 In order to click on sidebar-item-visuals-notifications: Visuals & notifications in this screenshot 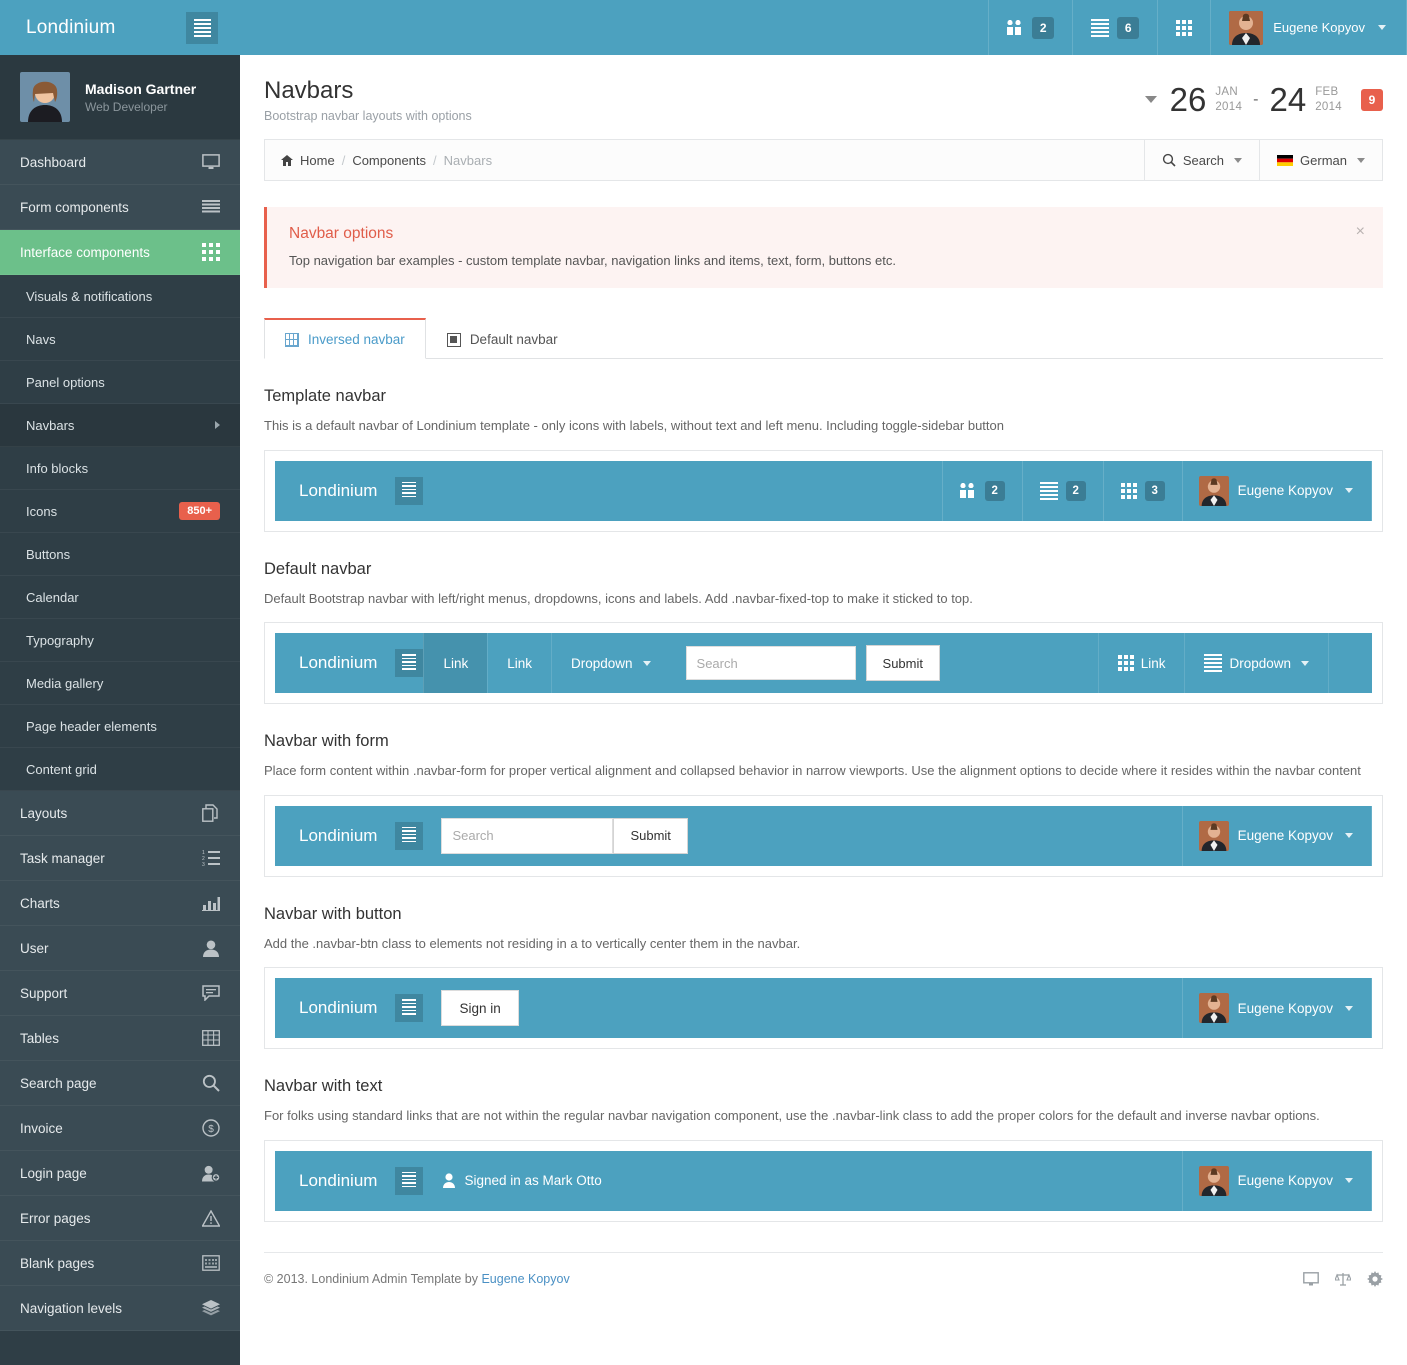, I will do `click(120, 296)`.